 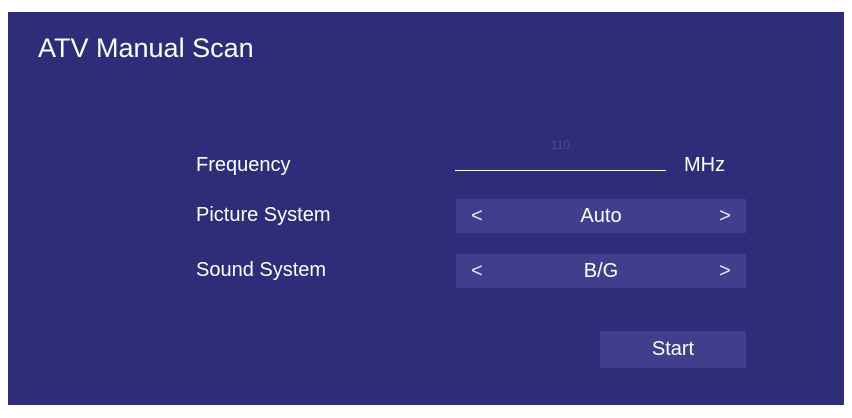 What do you see at coordinates (263, 215) in the screenshot?
I see `picture-system-label: Picture System` at bounding box center [263, 215].